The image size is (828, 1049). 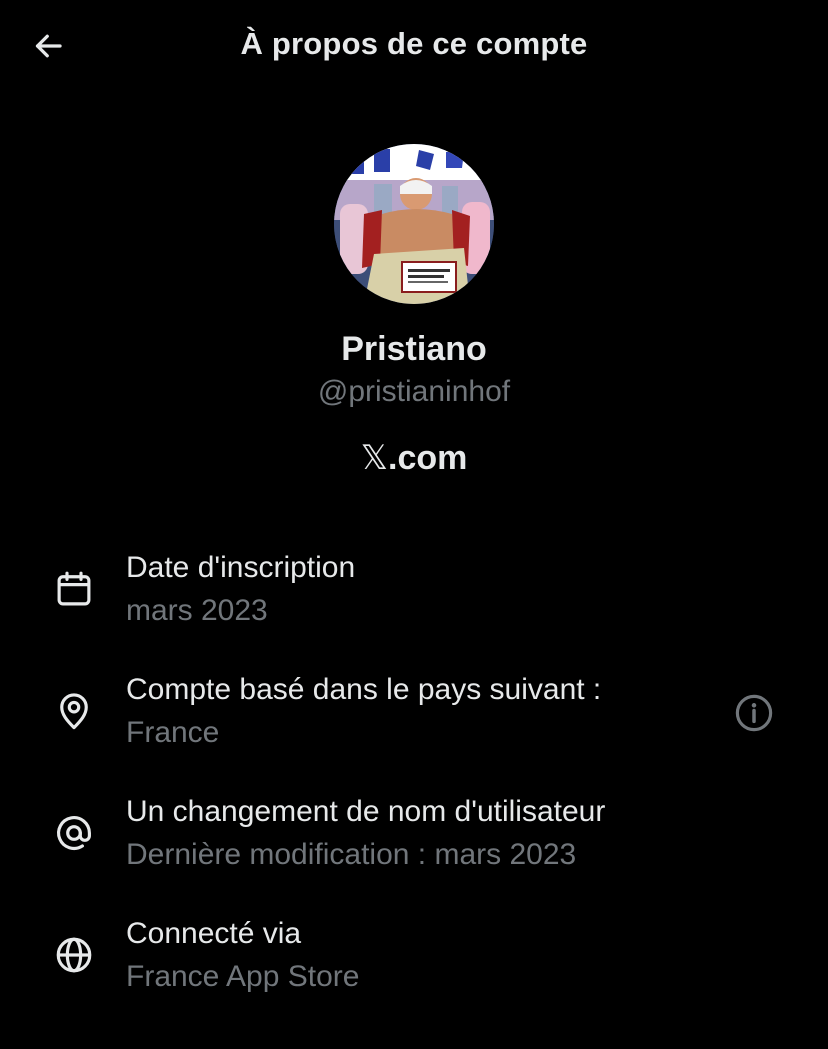 I want to click on info-icon, so click(x=754, y=713).